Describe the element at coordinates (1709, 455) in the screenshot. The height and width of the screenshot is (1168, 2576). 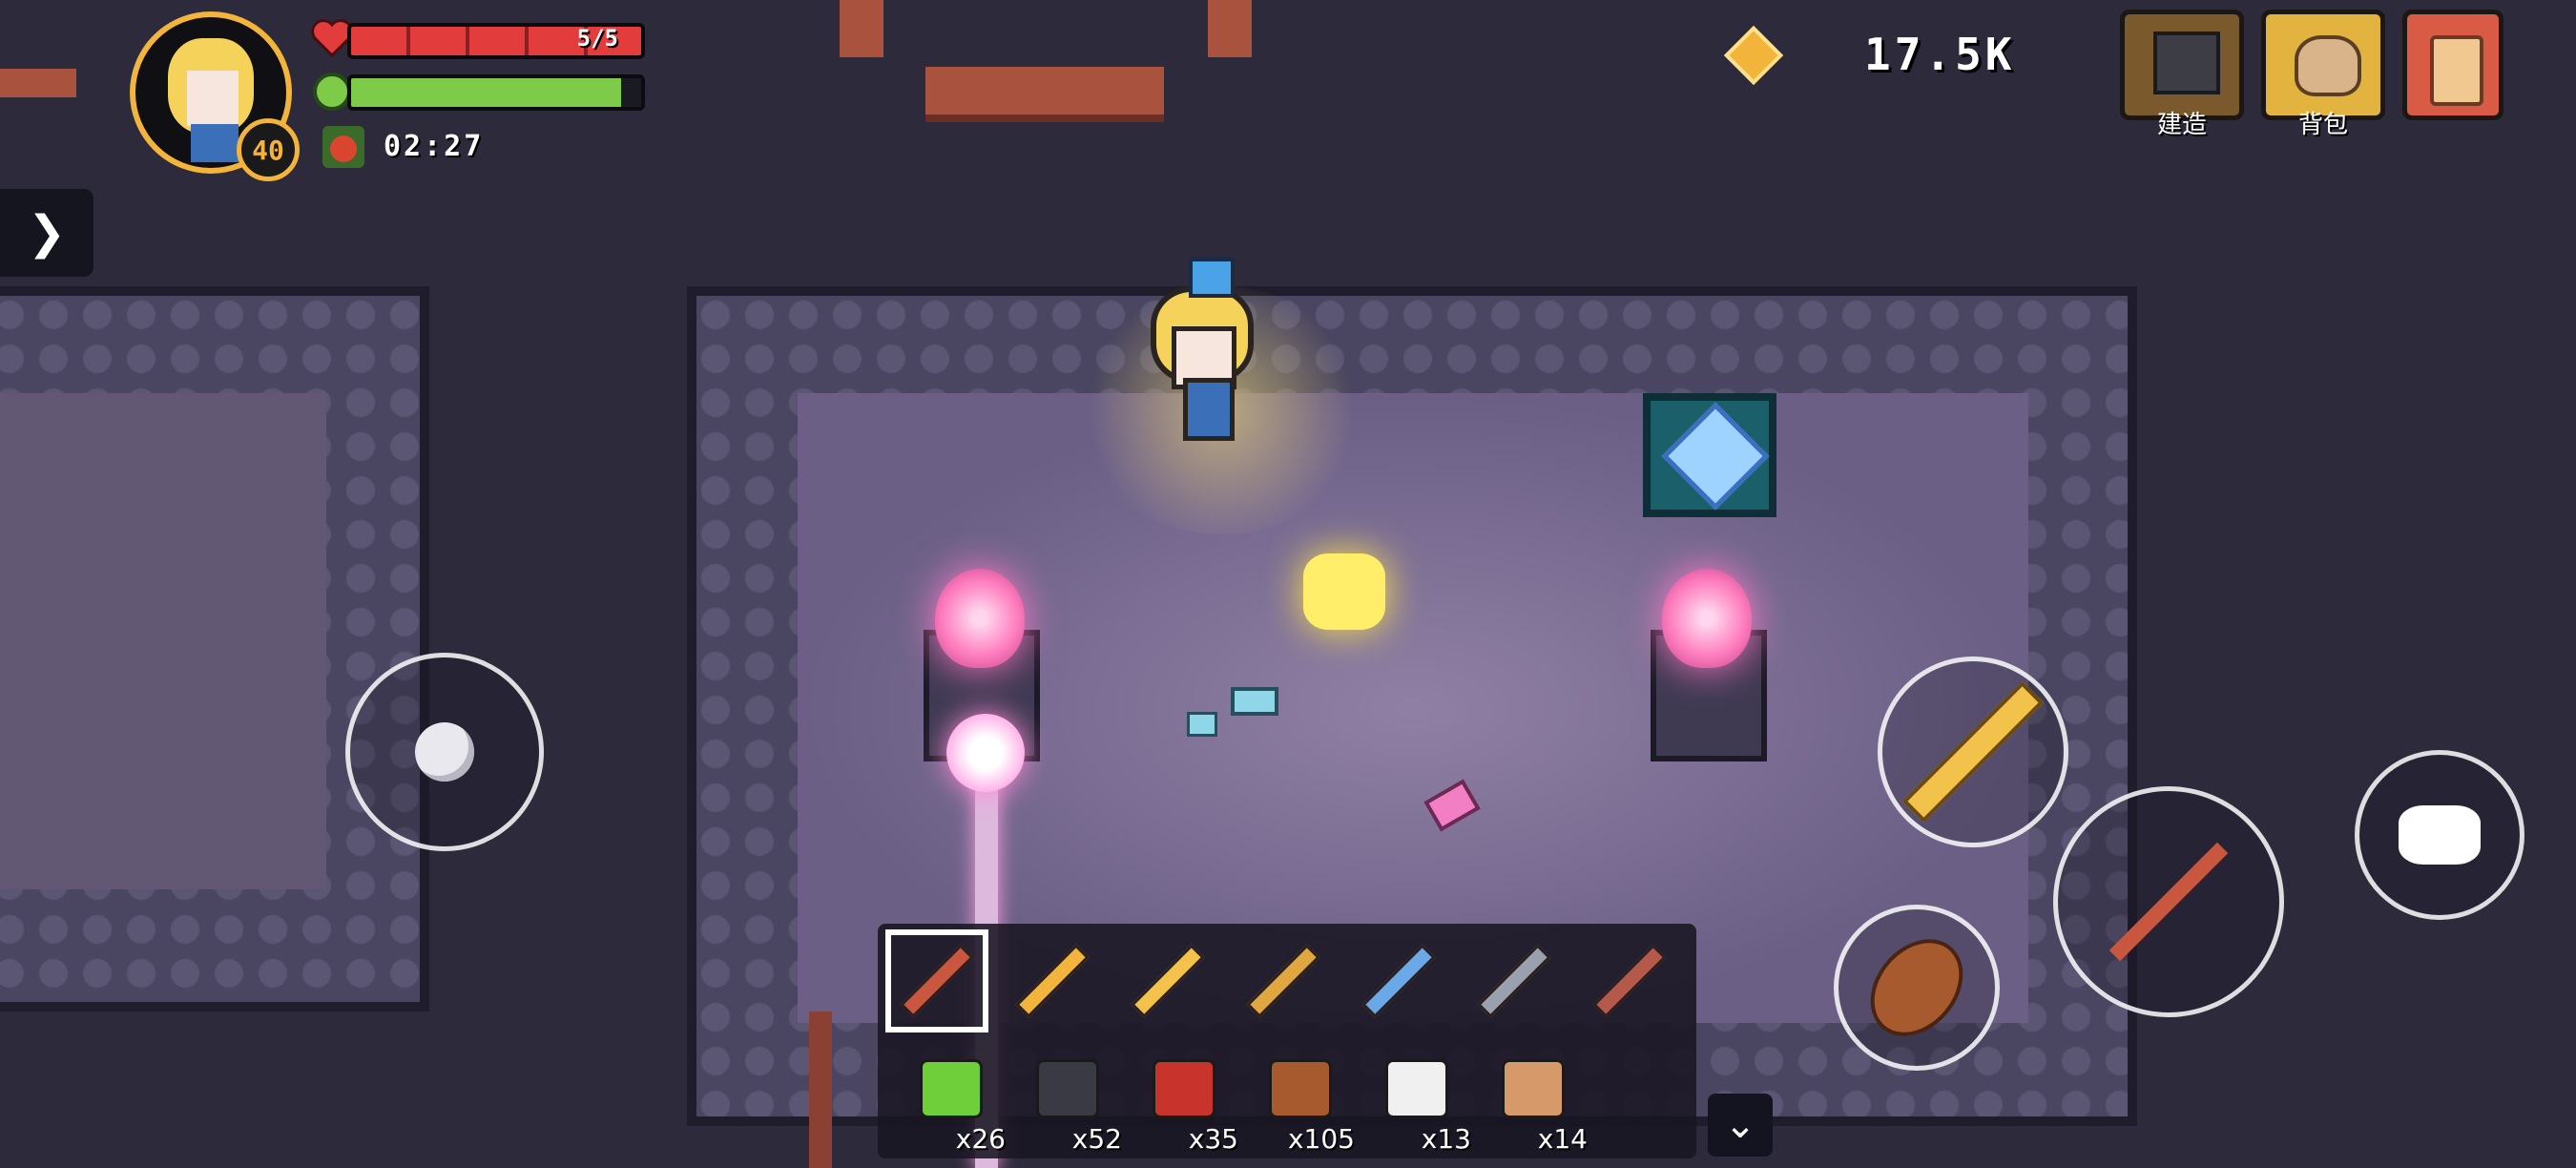
I see `crystal-chest` at that location.